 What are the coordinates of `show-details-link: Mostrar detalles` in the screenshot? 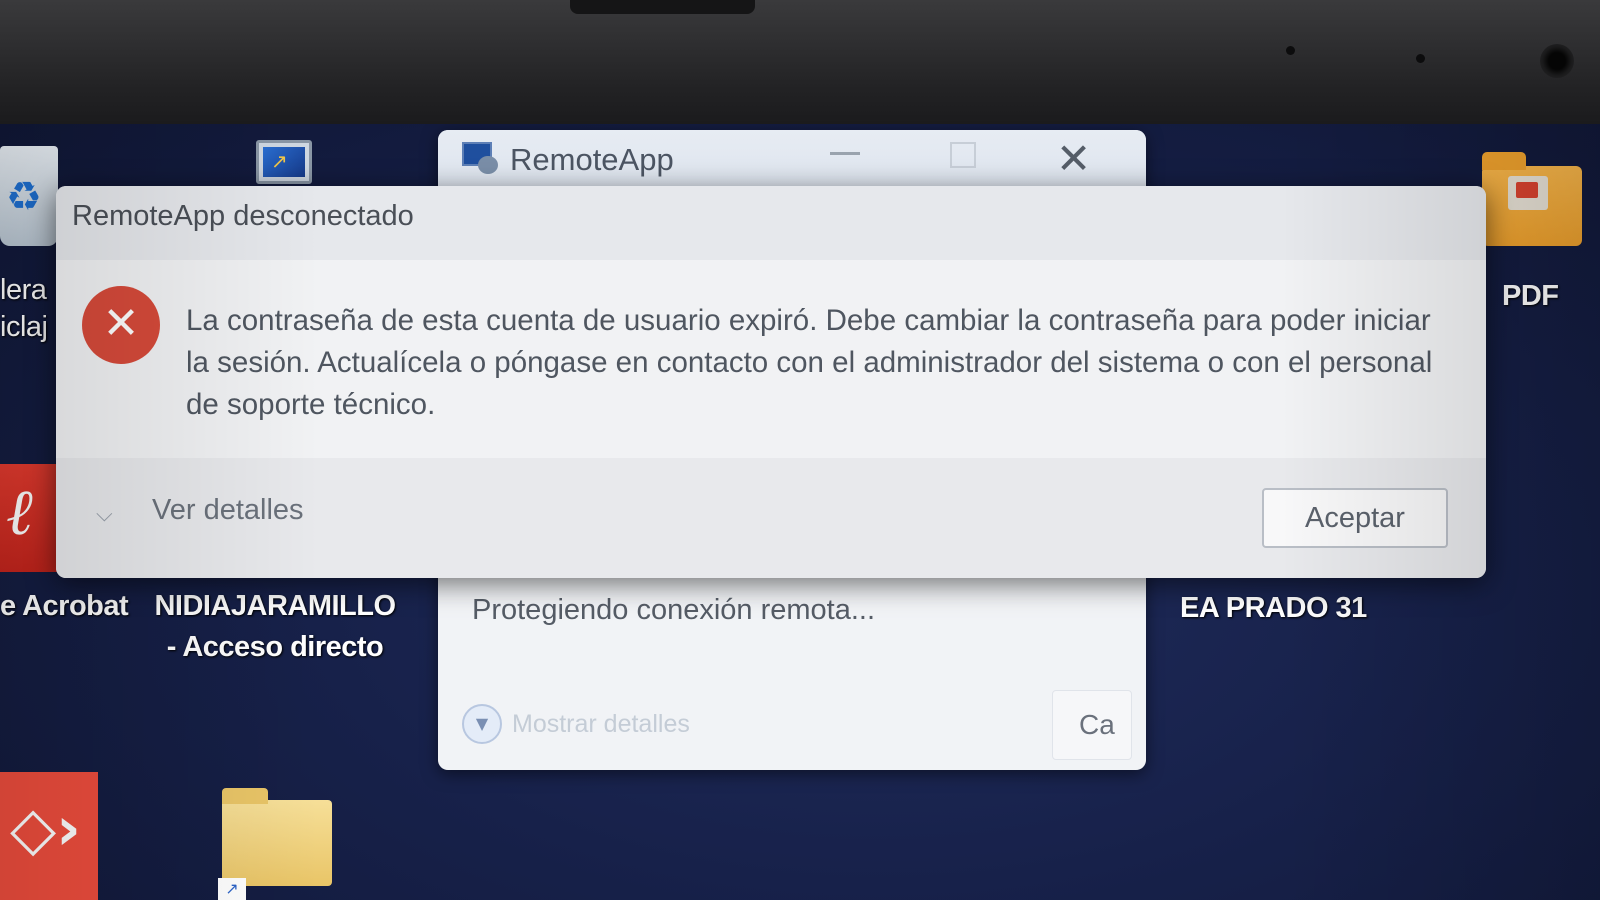 It's located at (601, 724).